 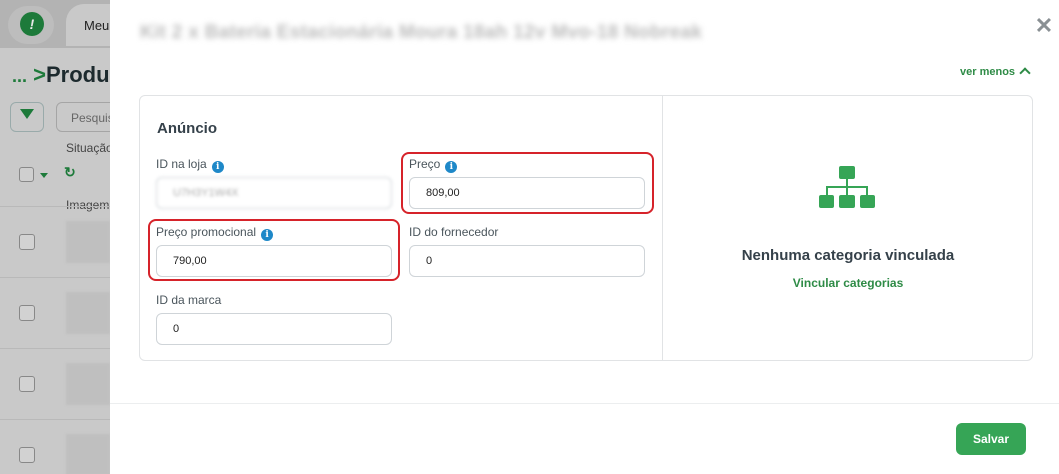 I want to click on link-categories-link: Vincular categorias, so click(x=848, y=283).